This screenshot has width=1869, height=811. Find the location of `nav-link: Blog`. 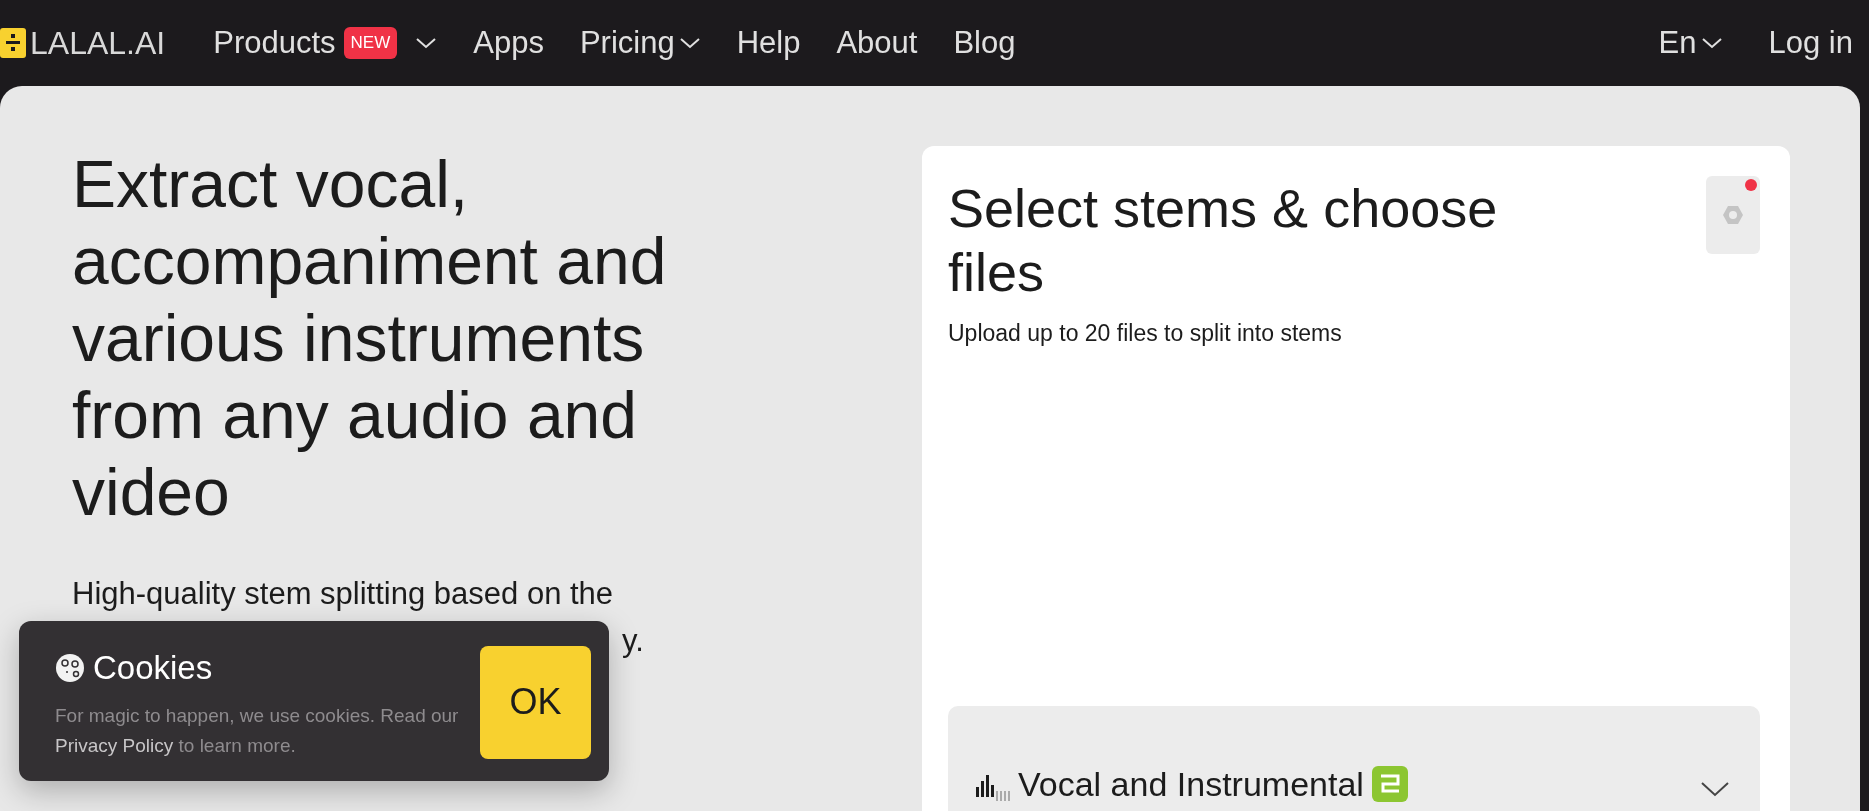

nav-link: Blog is located at coordinates (984, 43).